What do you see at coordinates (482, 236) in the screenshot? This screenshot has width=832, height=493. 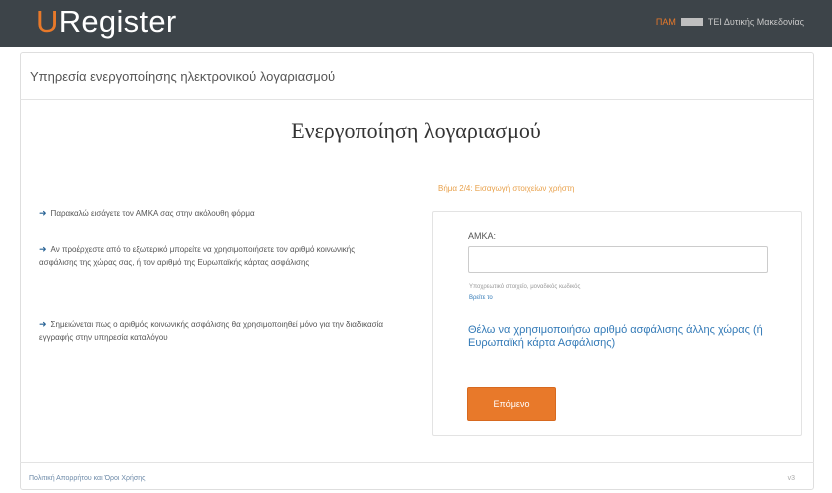 I see `amka-label: ΑΜΚΑ:` at bounding box center [482, 236].